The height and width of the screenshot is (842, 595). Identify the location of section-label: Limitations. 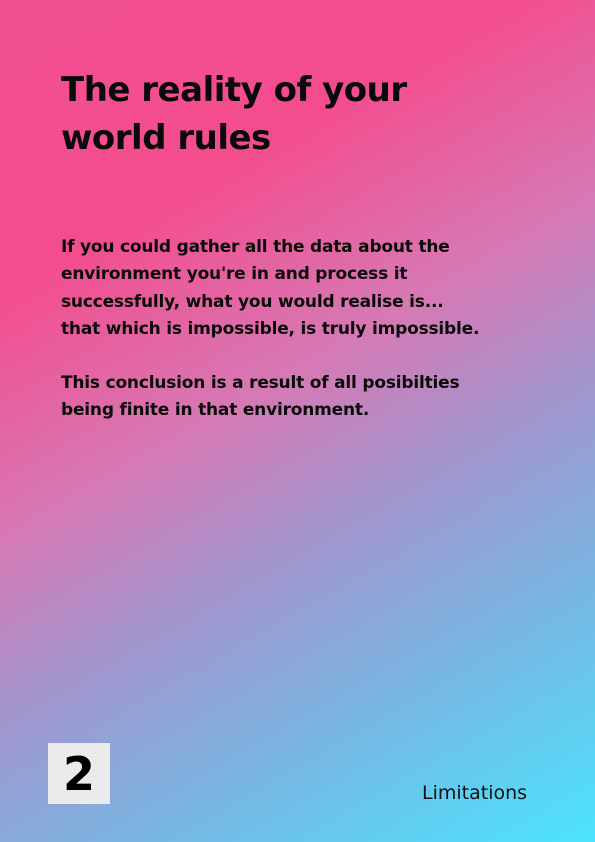
(475, 793).